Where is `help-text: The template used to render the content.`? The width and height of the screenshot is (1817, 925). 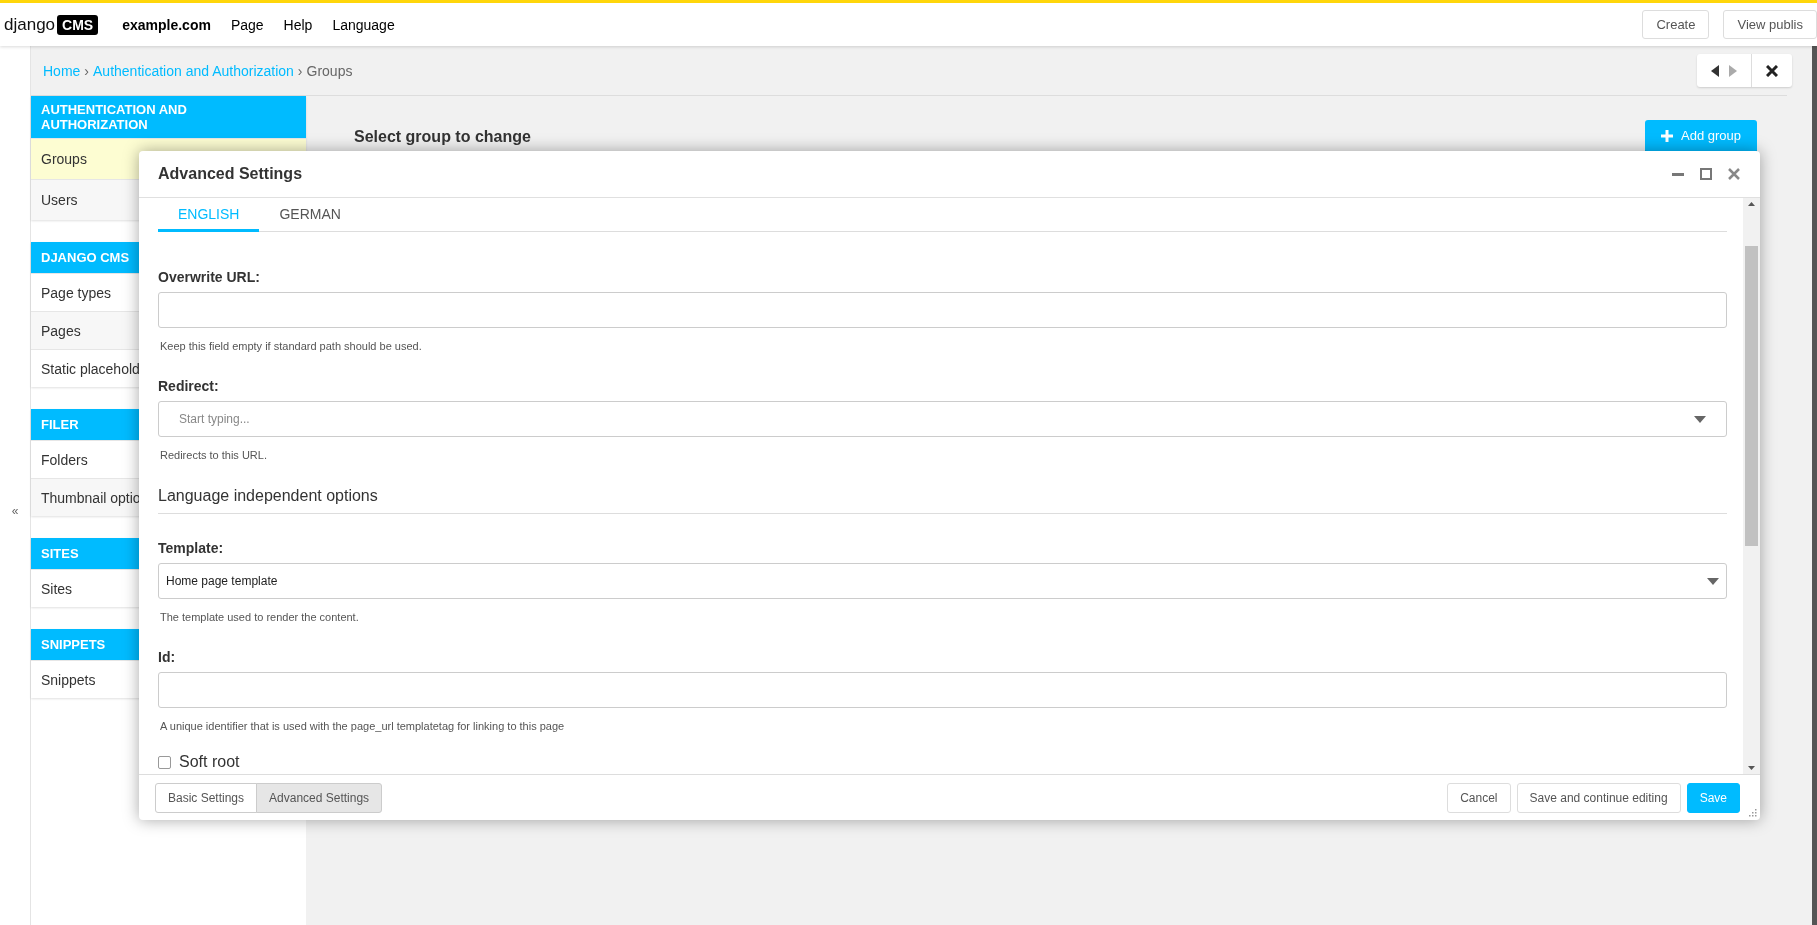 help-text: The template used to render the content. is located at coordinates (260, 617).